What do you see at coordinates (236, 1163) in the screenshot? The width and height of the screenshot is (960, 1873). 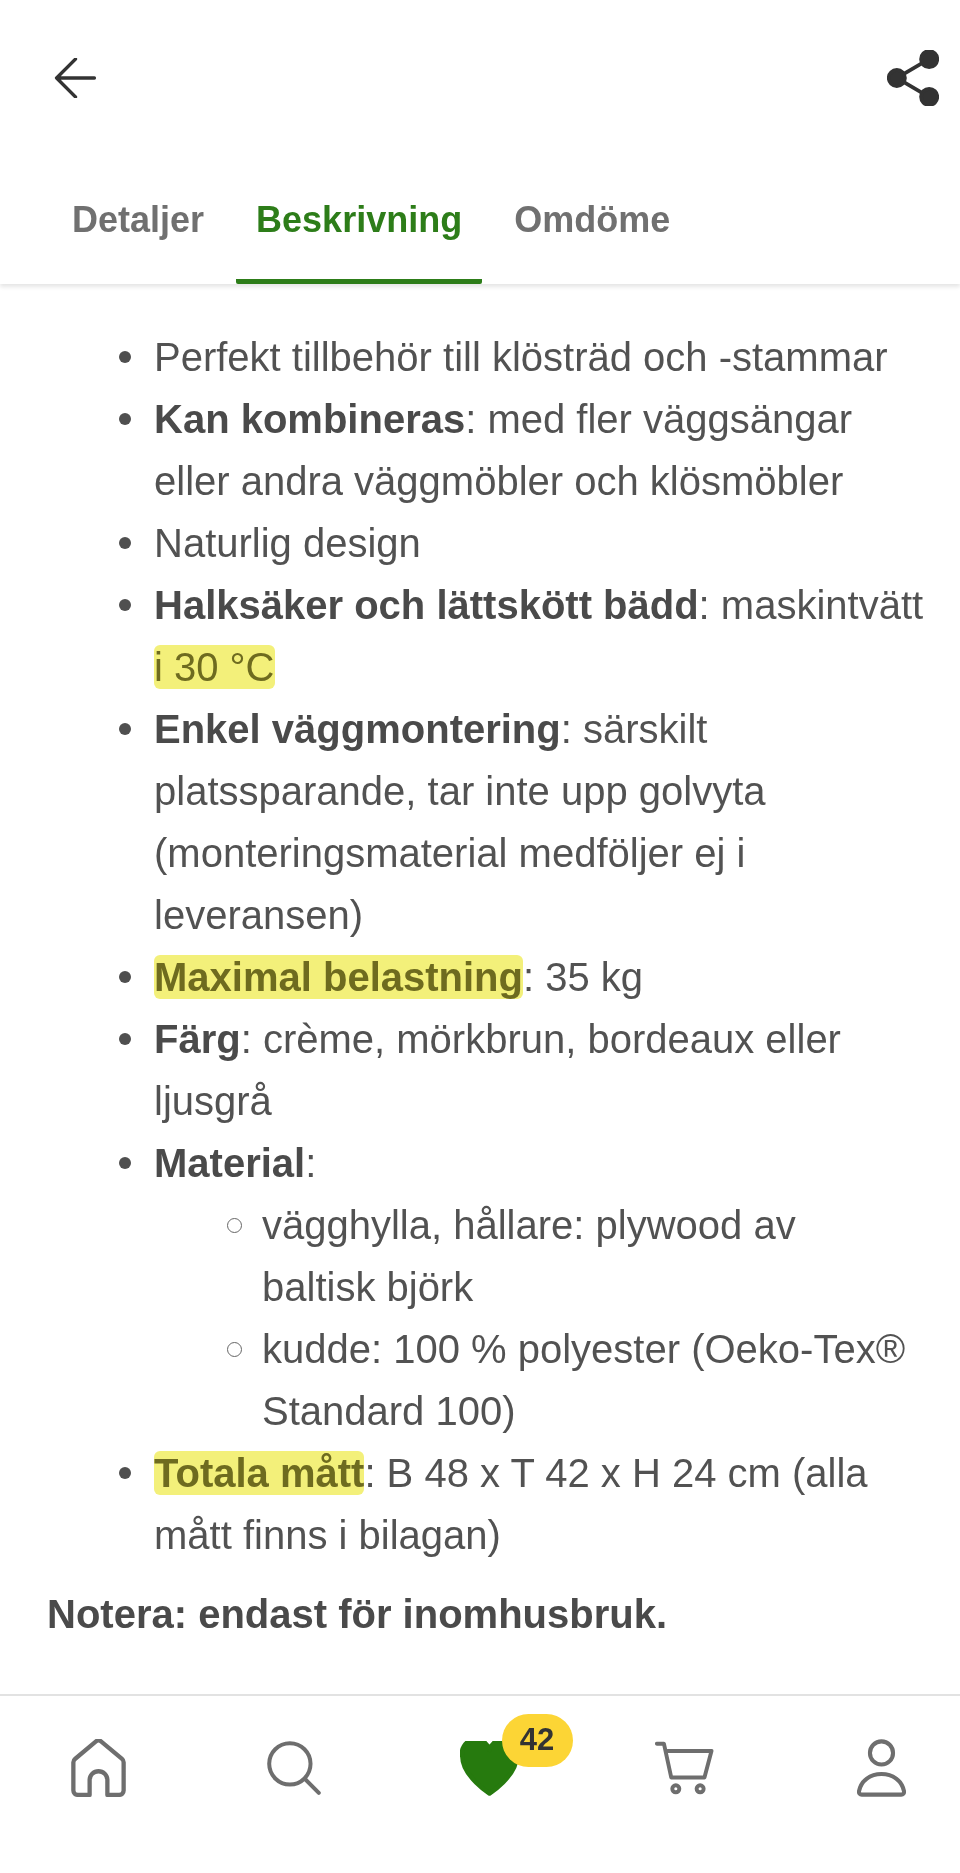 I see `list-item-text: Material:` at bounding box center [236, 1163].